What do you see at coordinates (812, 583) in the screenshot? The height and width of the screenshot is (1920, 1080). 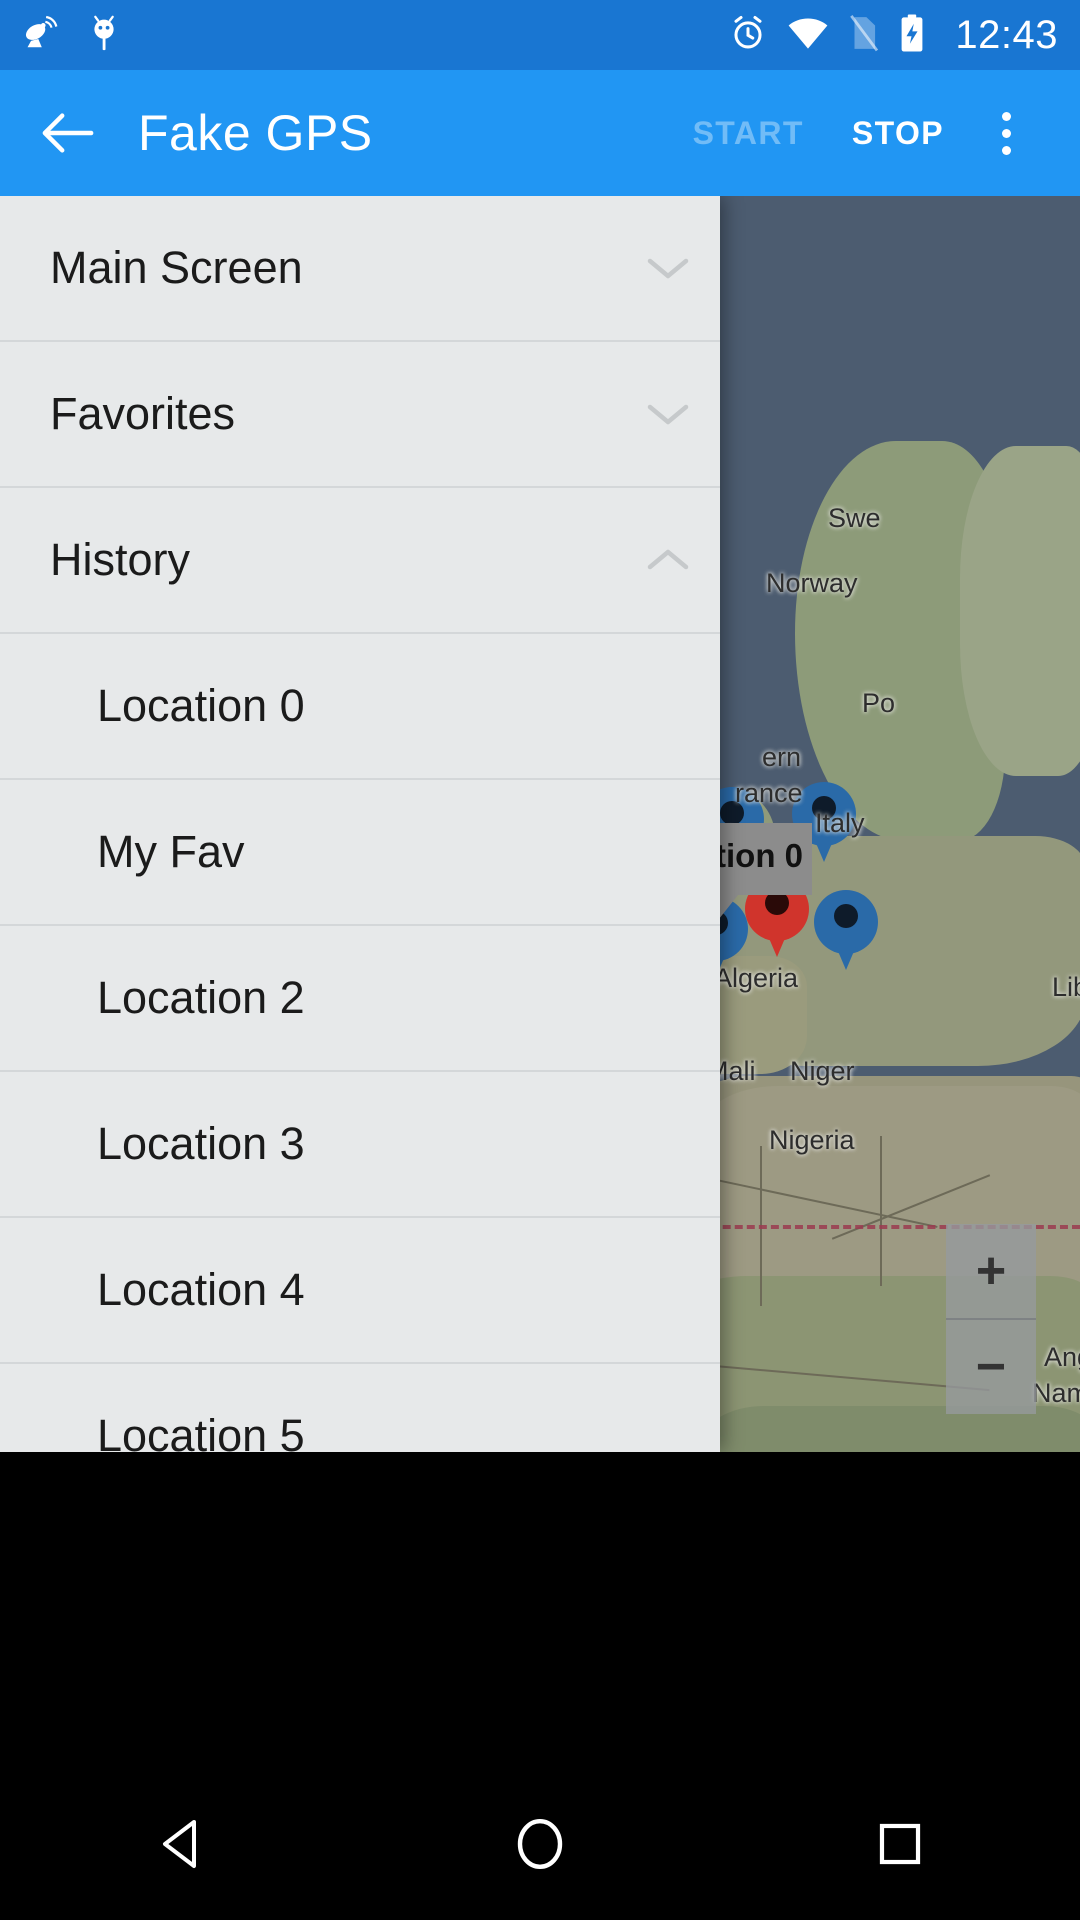 I see `map-label: Norway` at bounding box center [812, 583].